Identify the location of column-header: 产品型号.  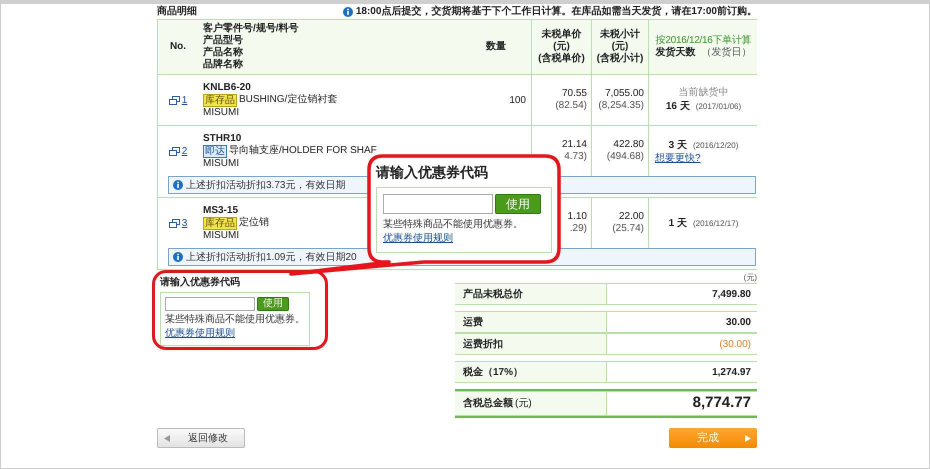
(223, 40).